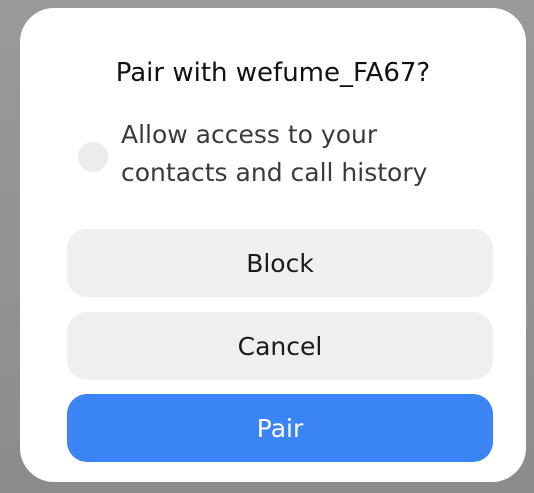  I want to click on dialog-title: Pair with wefume_FA67?, so click(273, 73).